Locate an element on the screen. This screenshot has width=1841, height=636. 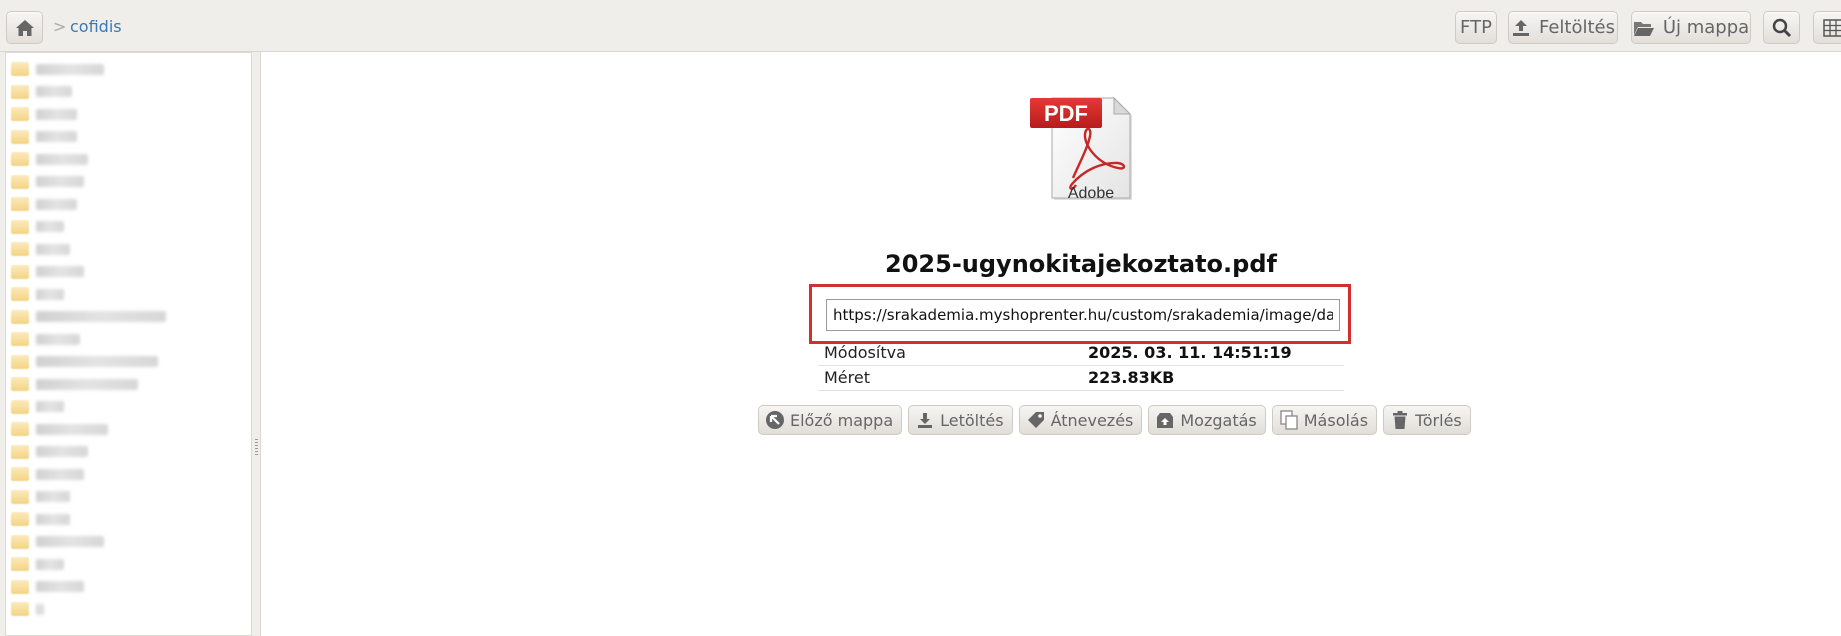
previous-folder-button: Előző mappa is located at coordinates (830, 420).